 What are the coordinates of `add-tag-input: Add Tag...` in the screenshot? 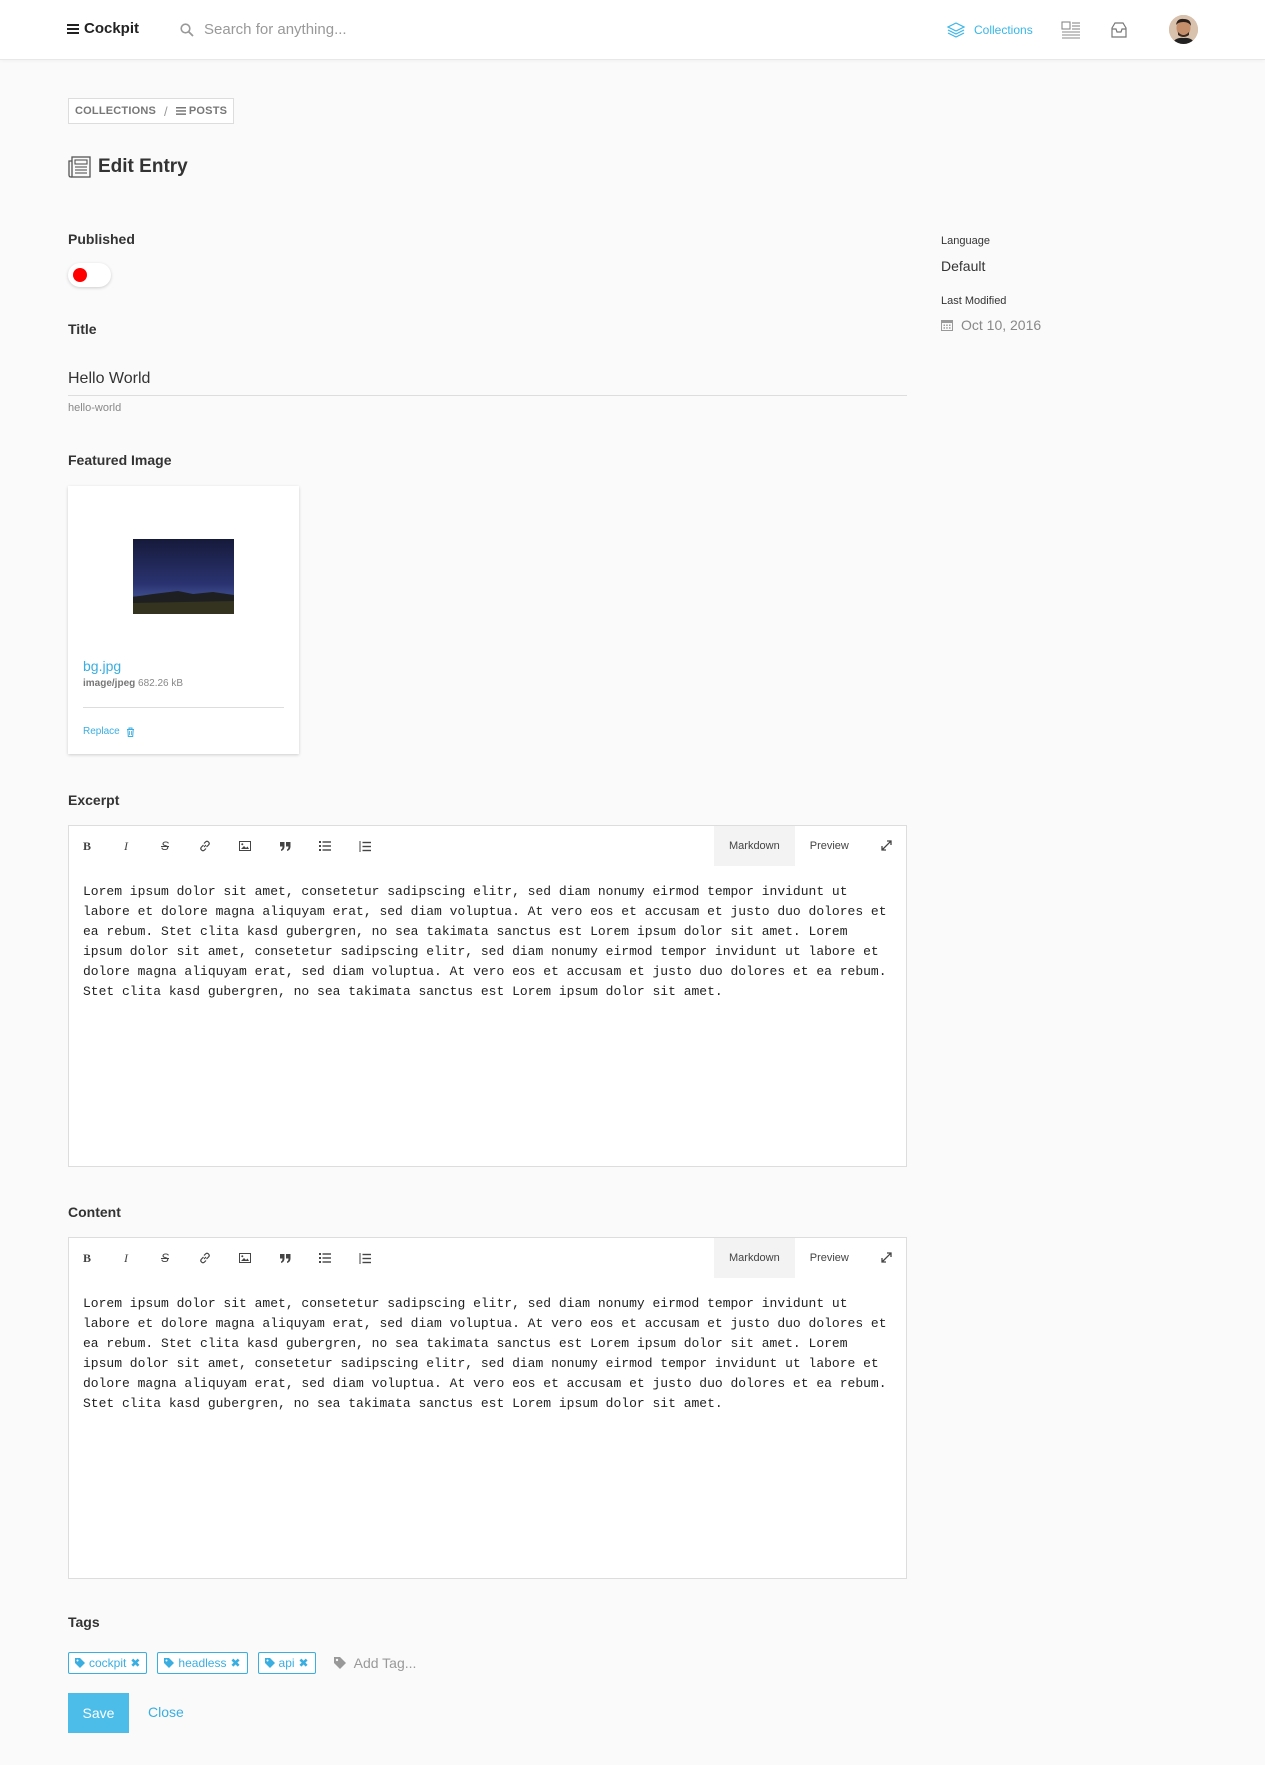 It's located at (375, 1663).